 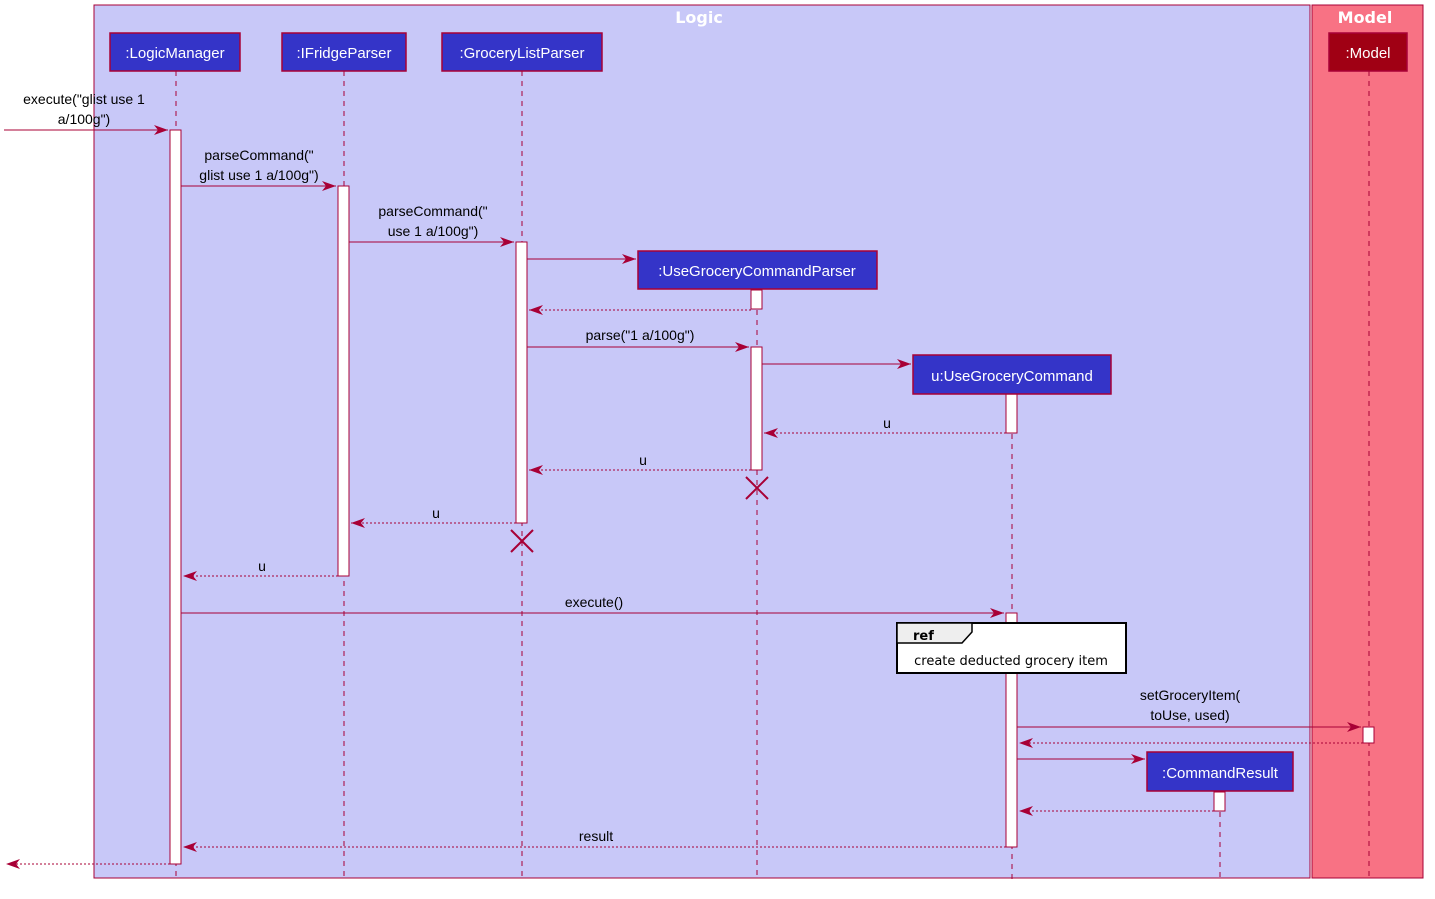 I want to click on activation-ugc-create, so click(x=1011, y=413).